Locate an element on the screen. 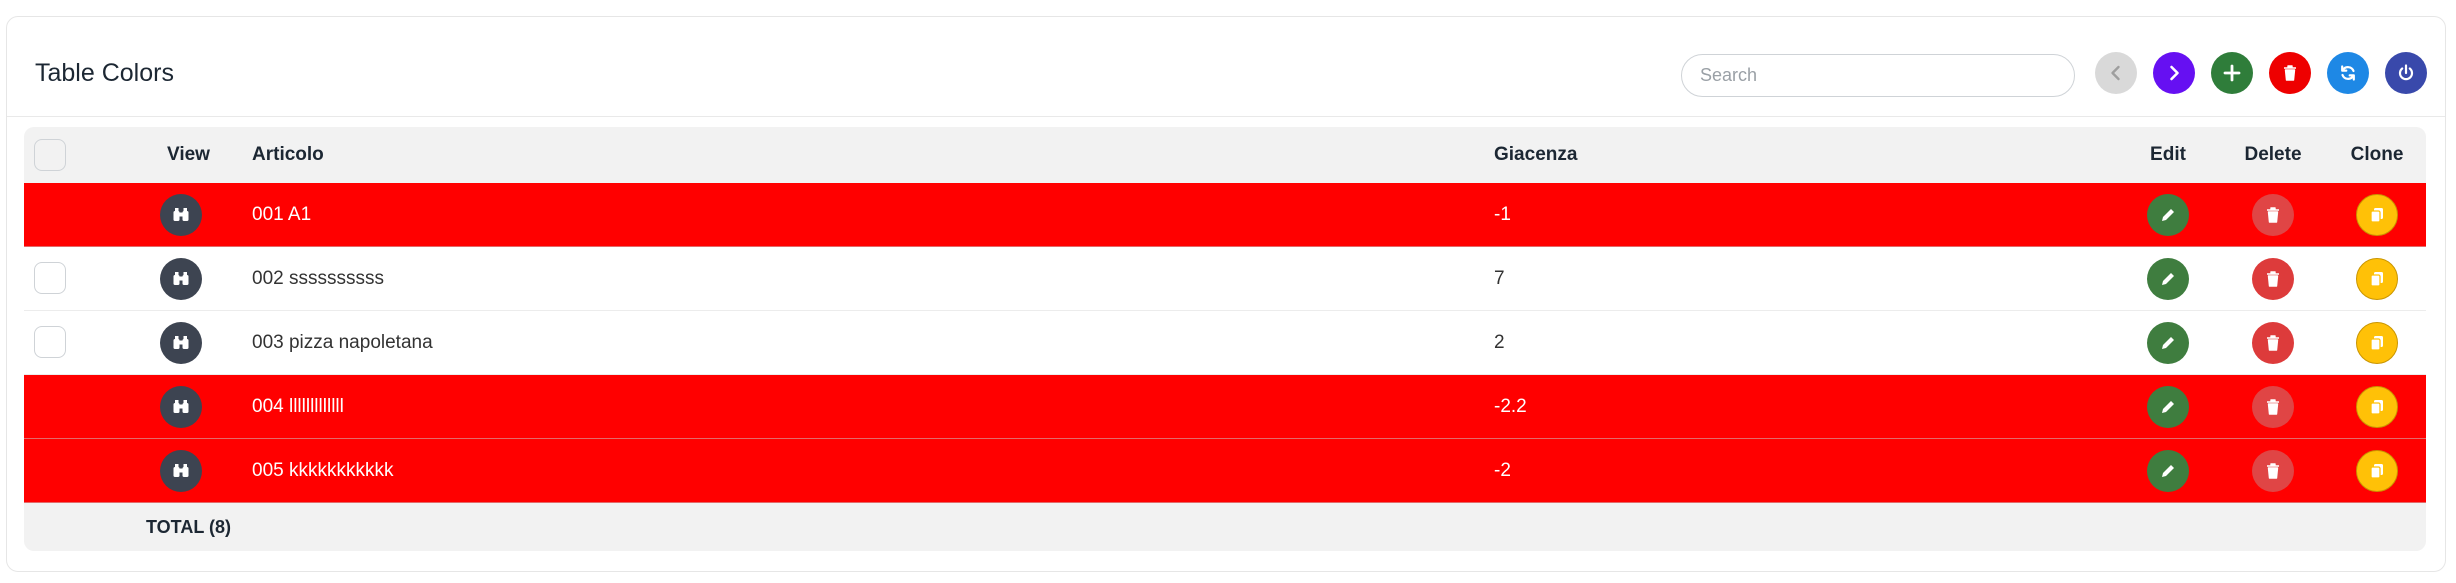 This screenshot has width=2456, height=583. giacenza-cell: -2.2 is located at coordinates (1510, 406).